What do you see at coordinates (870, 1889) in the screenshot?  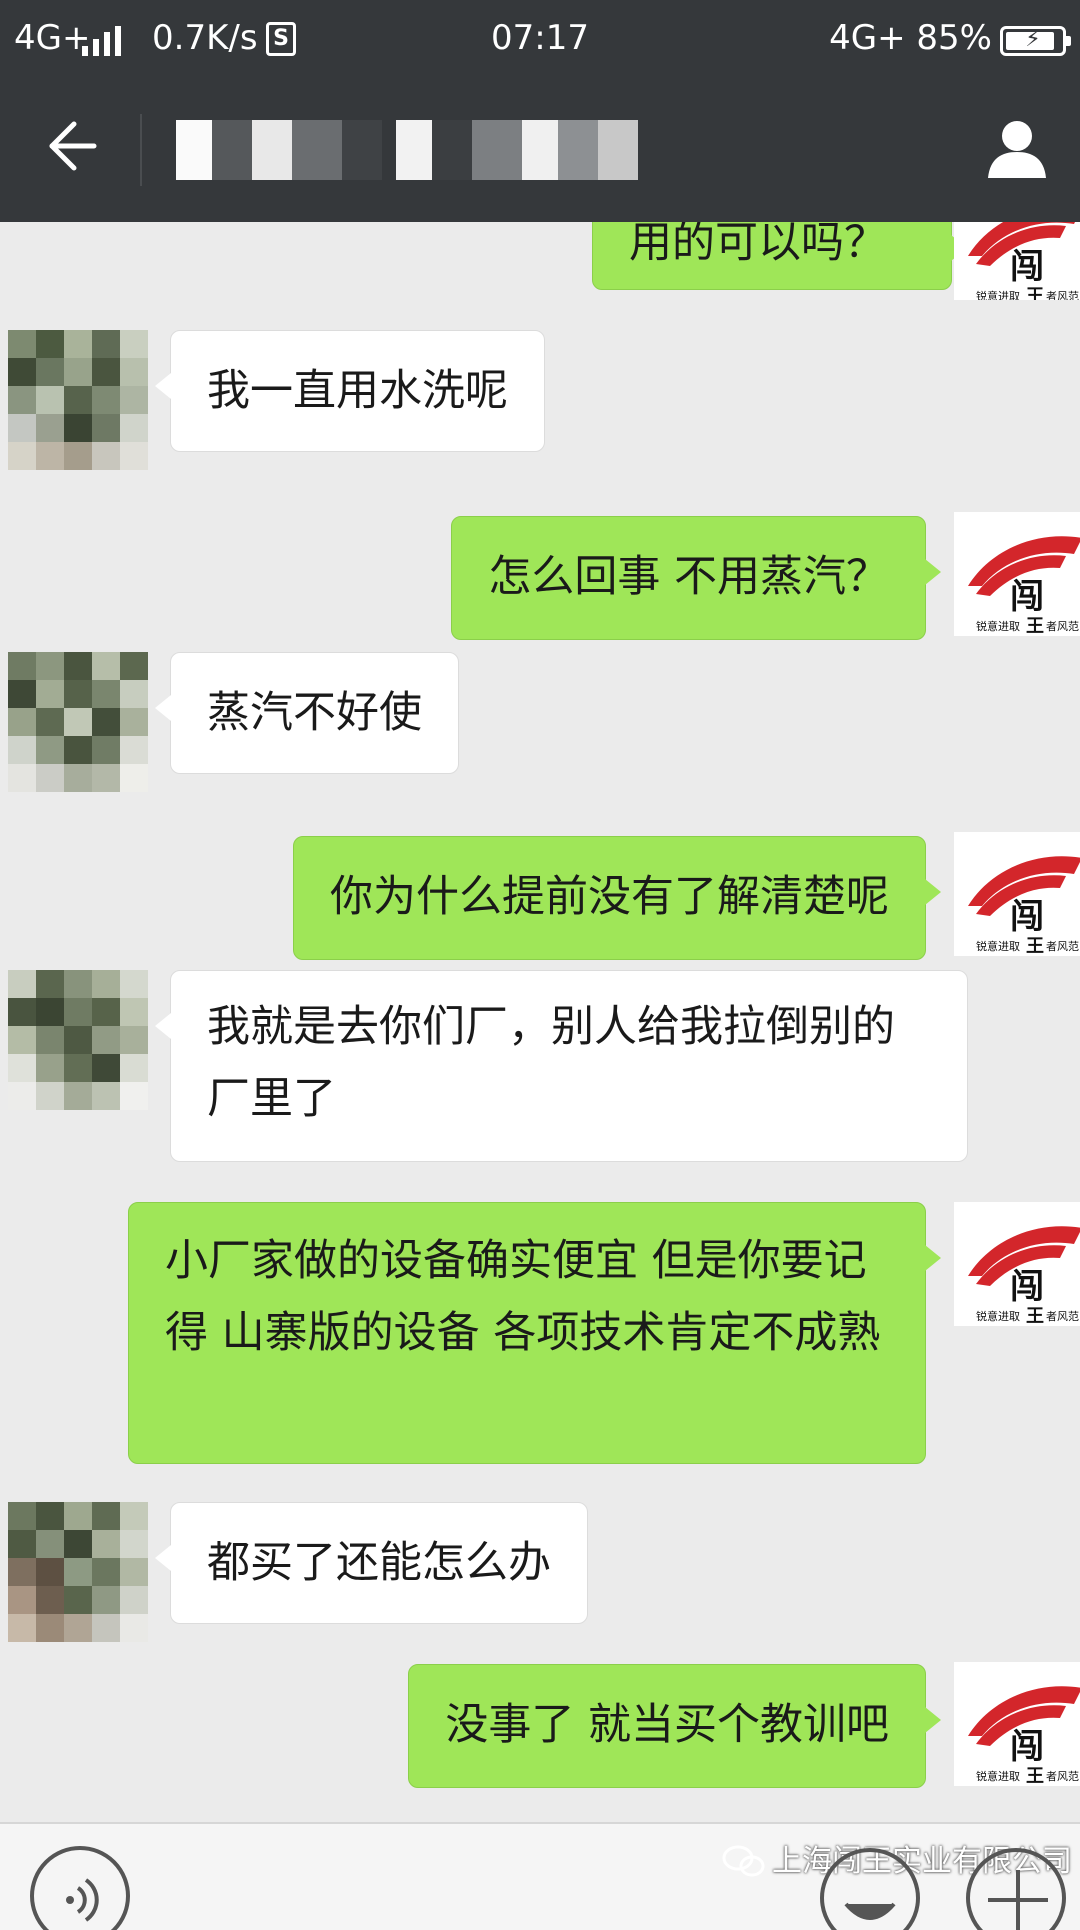 I see `emoji-button` at bounding box center [870, 1889].